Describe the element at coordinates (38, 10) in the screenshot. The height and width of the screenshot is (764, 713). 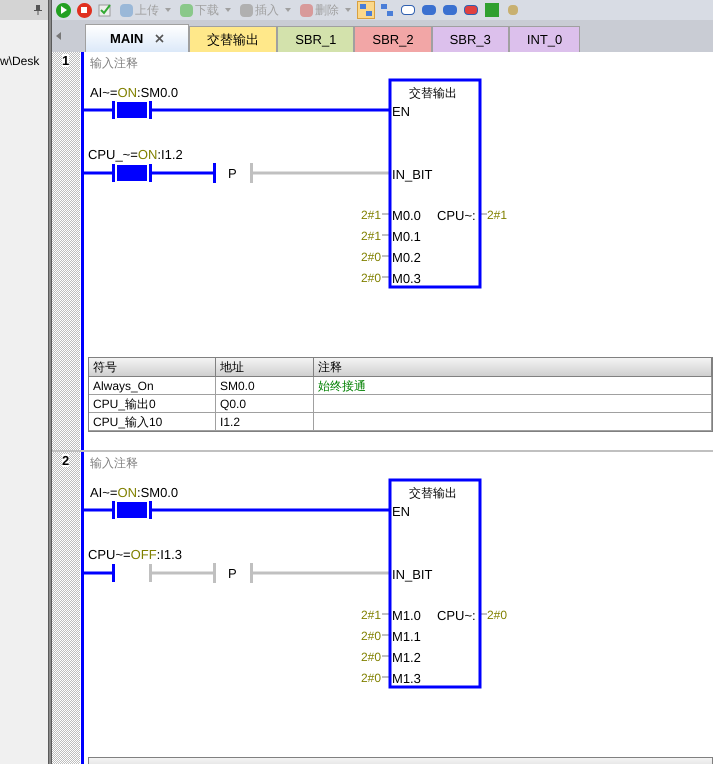
I see `pin-icon` at that location.